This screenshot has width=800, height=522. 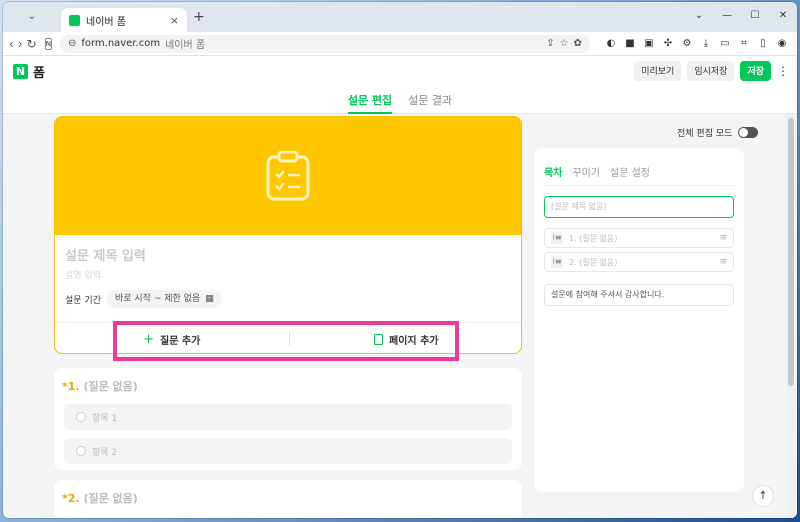 What do you see at coordinates (755, 71) in the screenshot?
I see `save-button: 저장` at bounding box center [755, 71].